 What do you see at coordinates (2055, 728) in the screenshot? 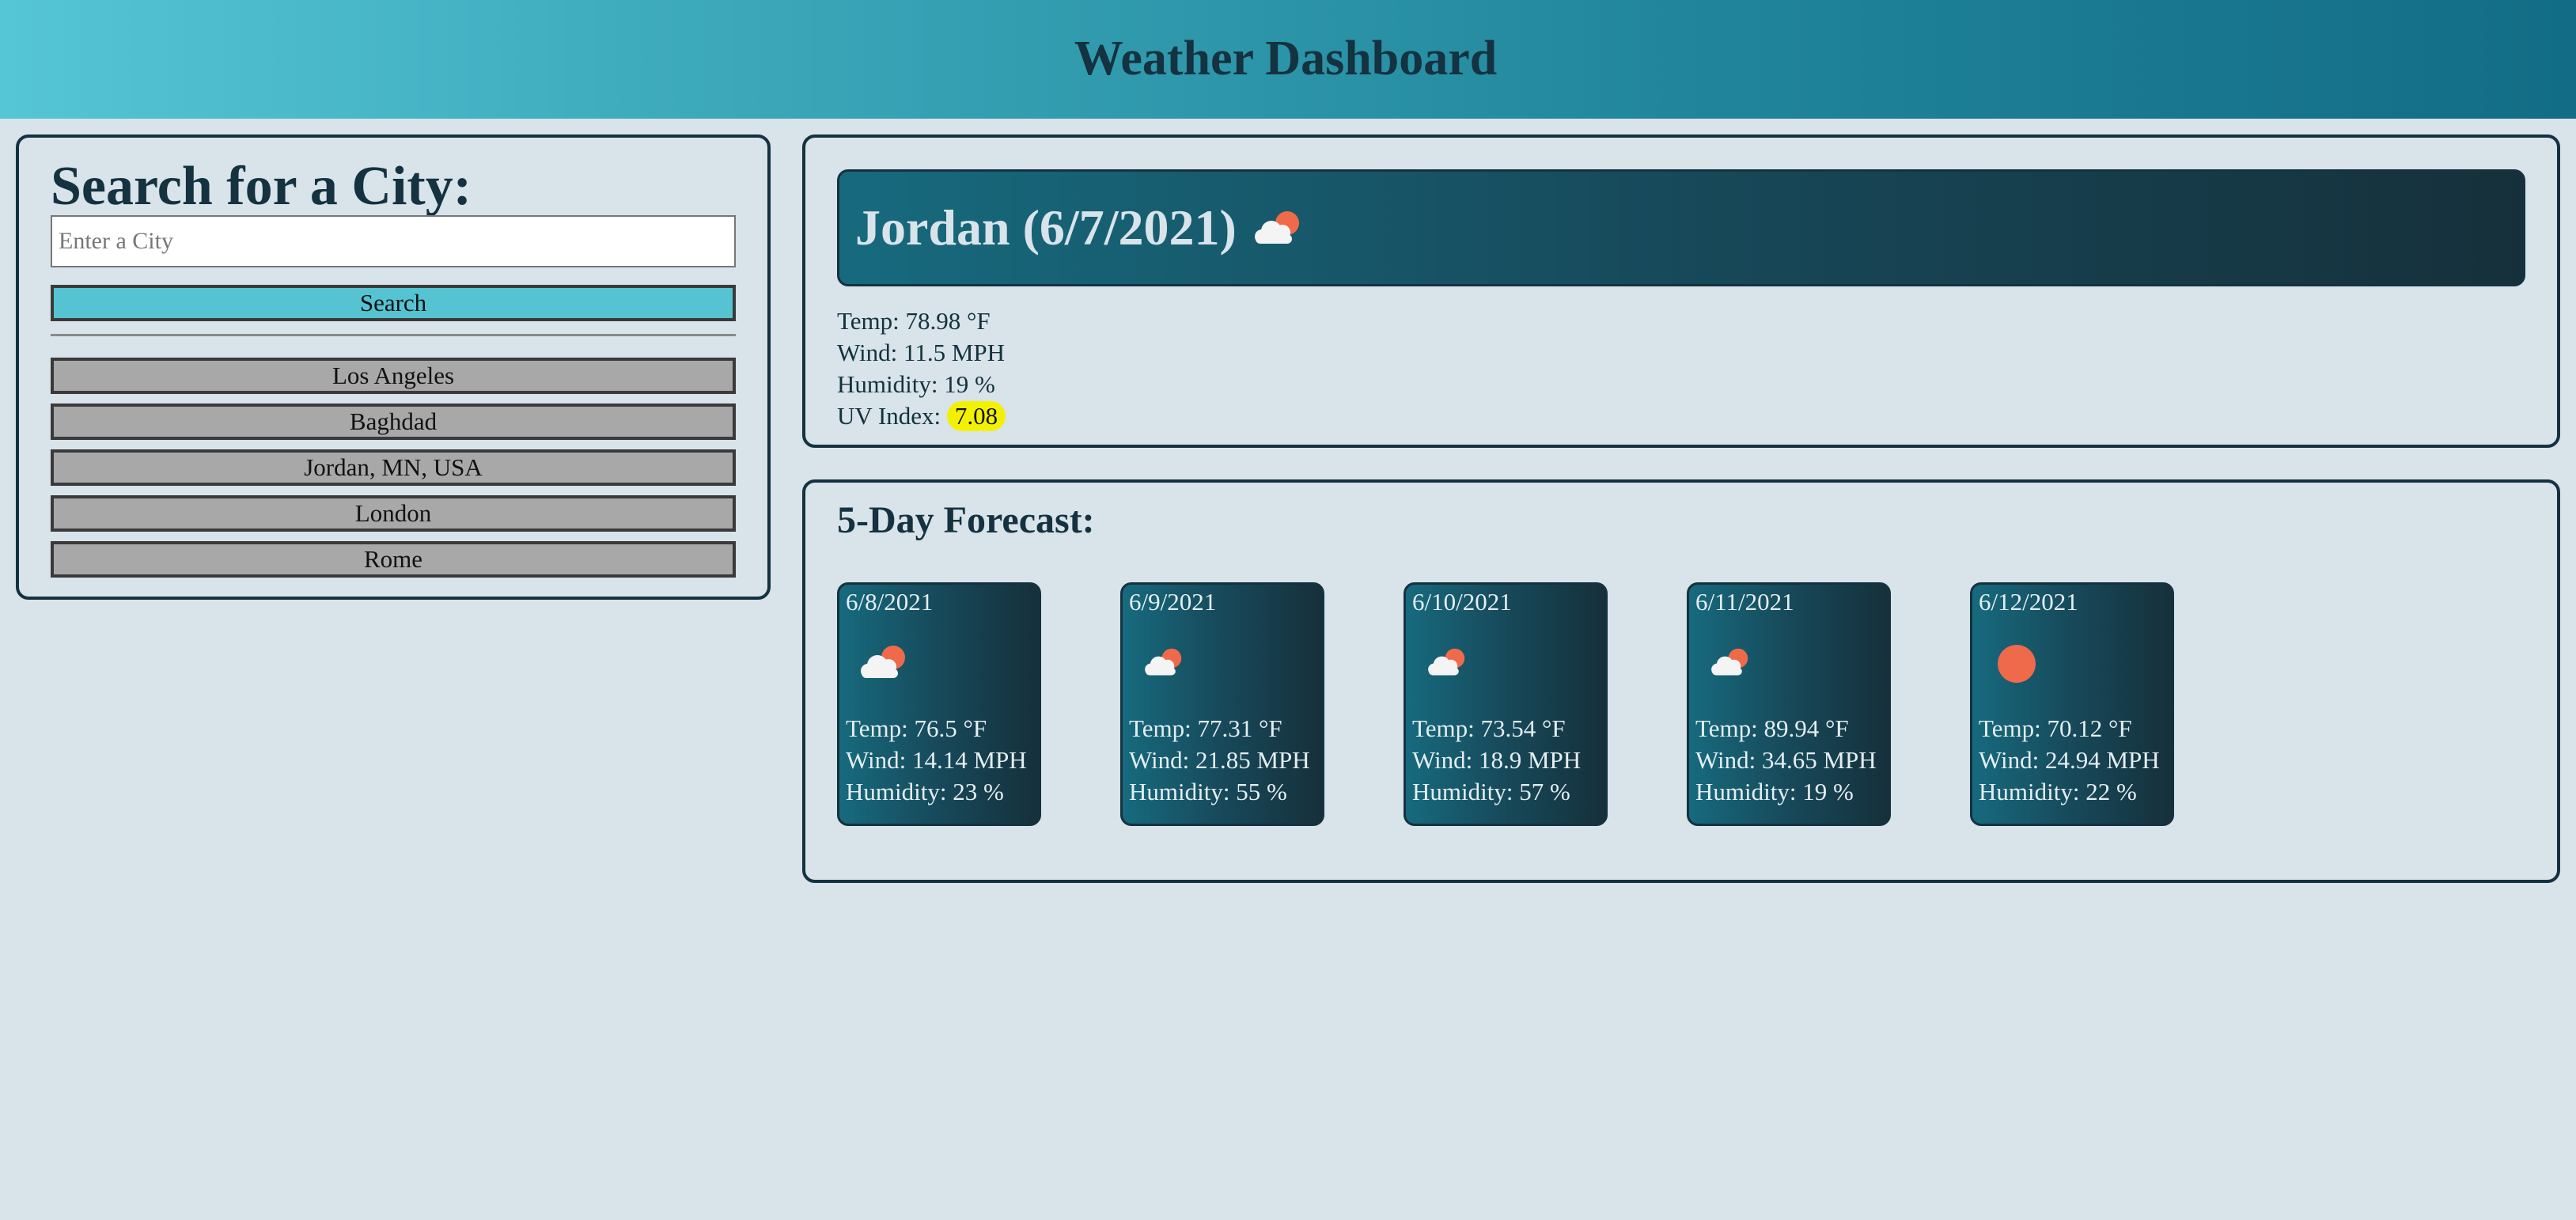
I see `forecast-temp: Temp: 70.12 °F` at bounding box center [2055, 728].